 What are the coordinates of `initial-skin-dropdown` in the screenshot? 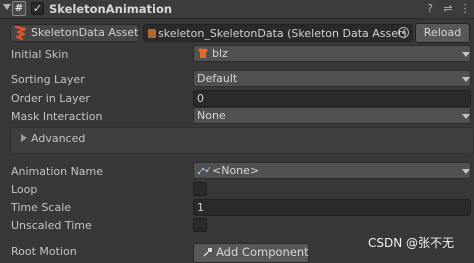 It's located at (332, 53).